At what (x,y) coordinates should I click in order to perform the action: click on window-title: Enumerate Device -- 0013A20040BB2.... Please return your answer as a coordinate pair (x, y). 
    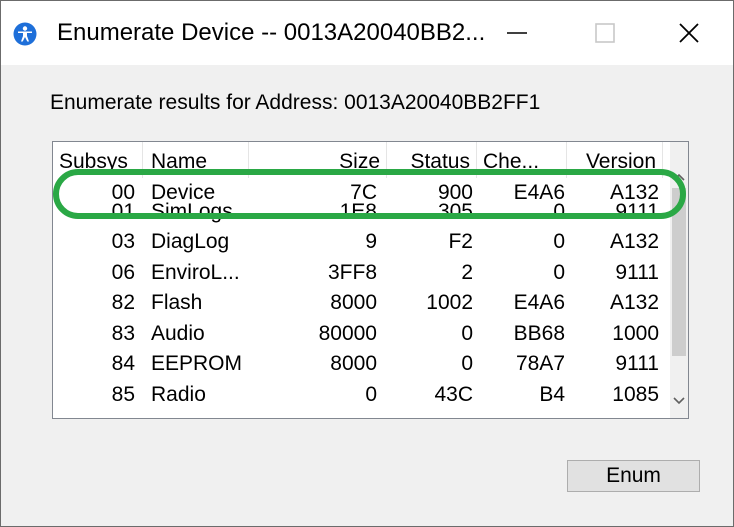
    Looking at the image, I should click on (271, 32).